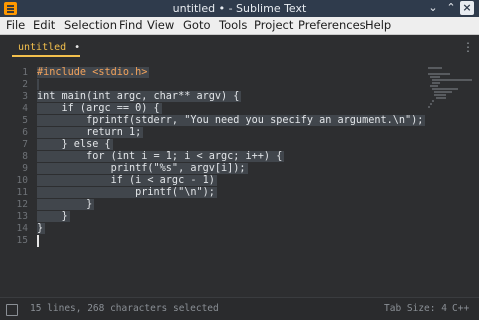 The width and height of the screenshot is (479, 320). What do you see at coordinates (127, 180) in the screenshot?
I see `code-line: if (i < argc - 1)` at bounding box center [127, 180].